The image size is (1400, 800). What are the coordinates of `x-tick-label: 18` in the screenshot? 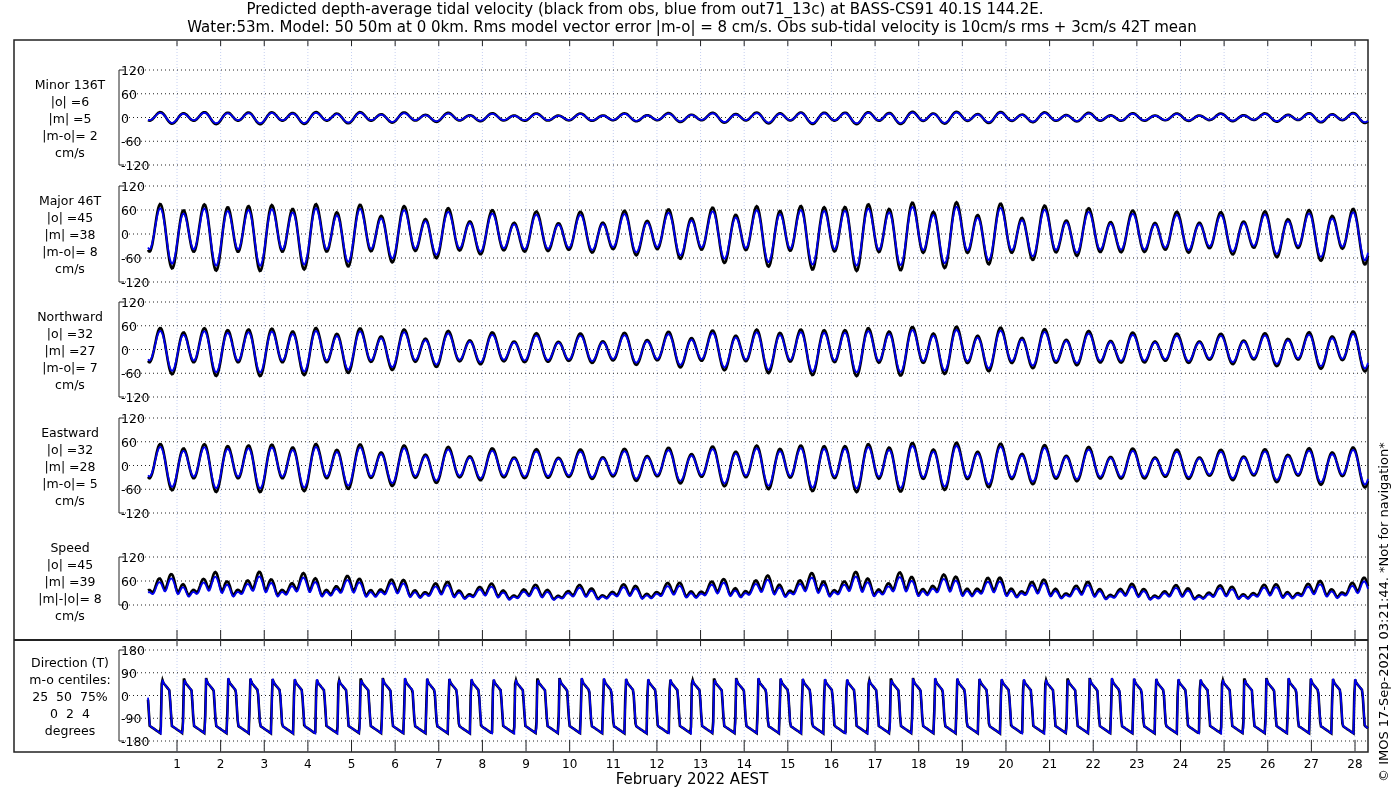 It's located at (919, 764).